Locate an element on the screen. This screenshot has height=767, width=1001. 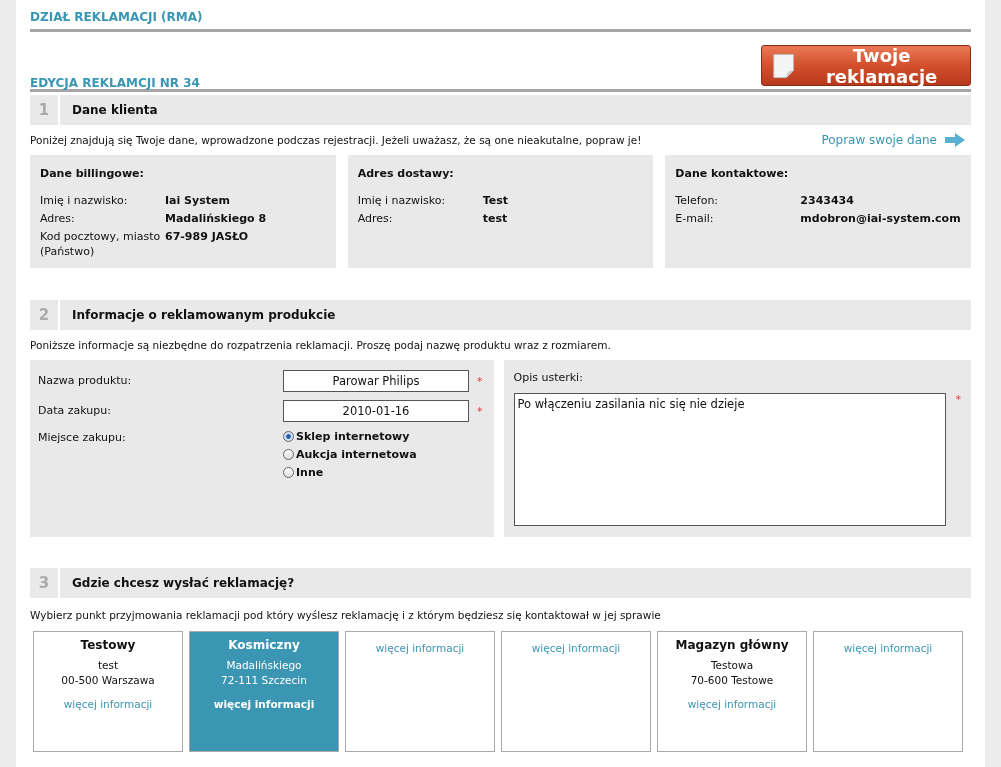
section-title: Gdzie chcesz wysłać reklamację? is located at coordinates (183, 583).